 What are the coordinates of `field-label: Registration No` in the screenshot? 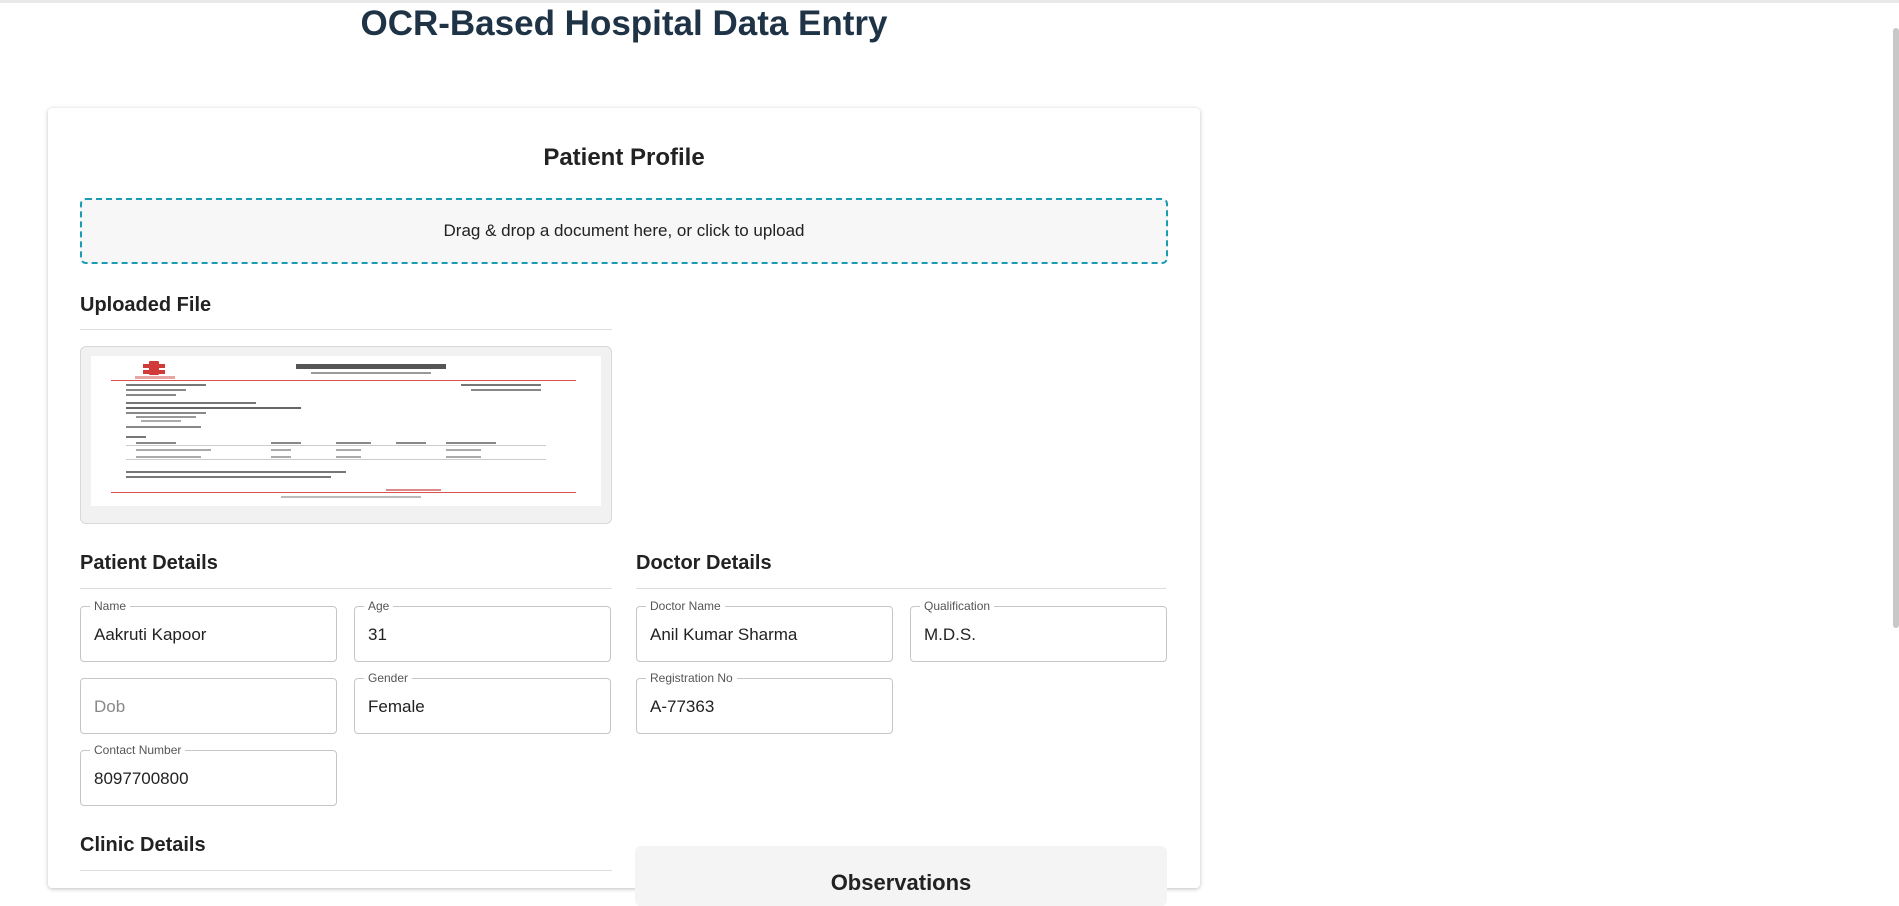 It's located at (691, 678).